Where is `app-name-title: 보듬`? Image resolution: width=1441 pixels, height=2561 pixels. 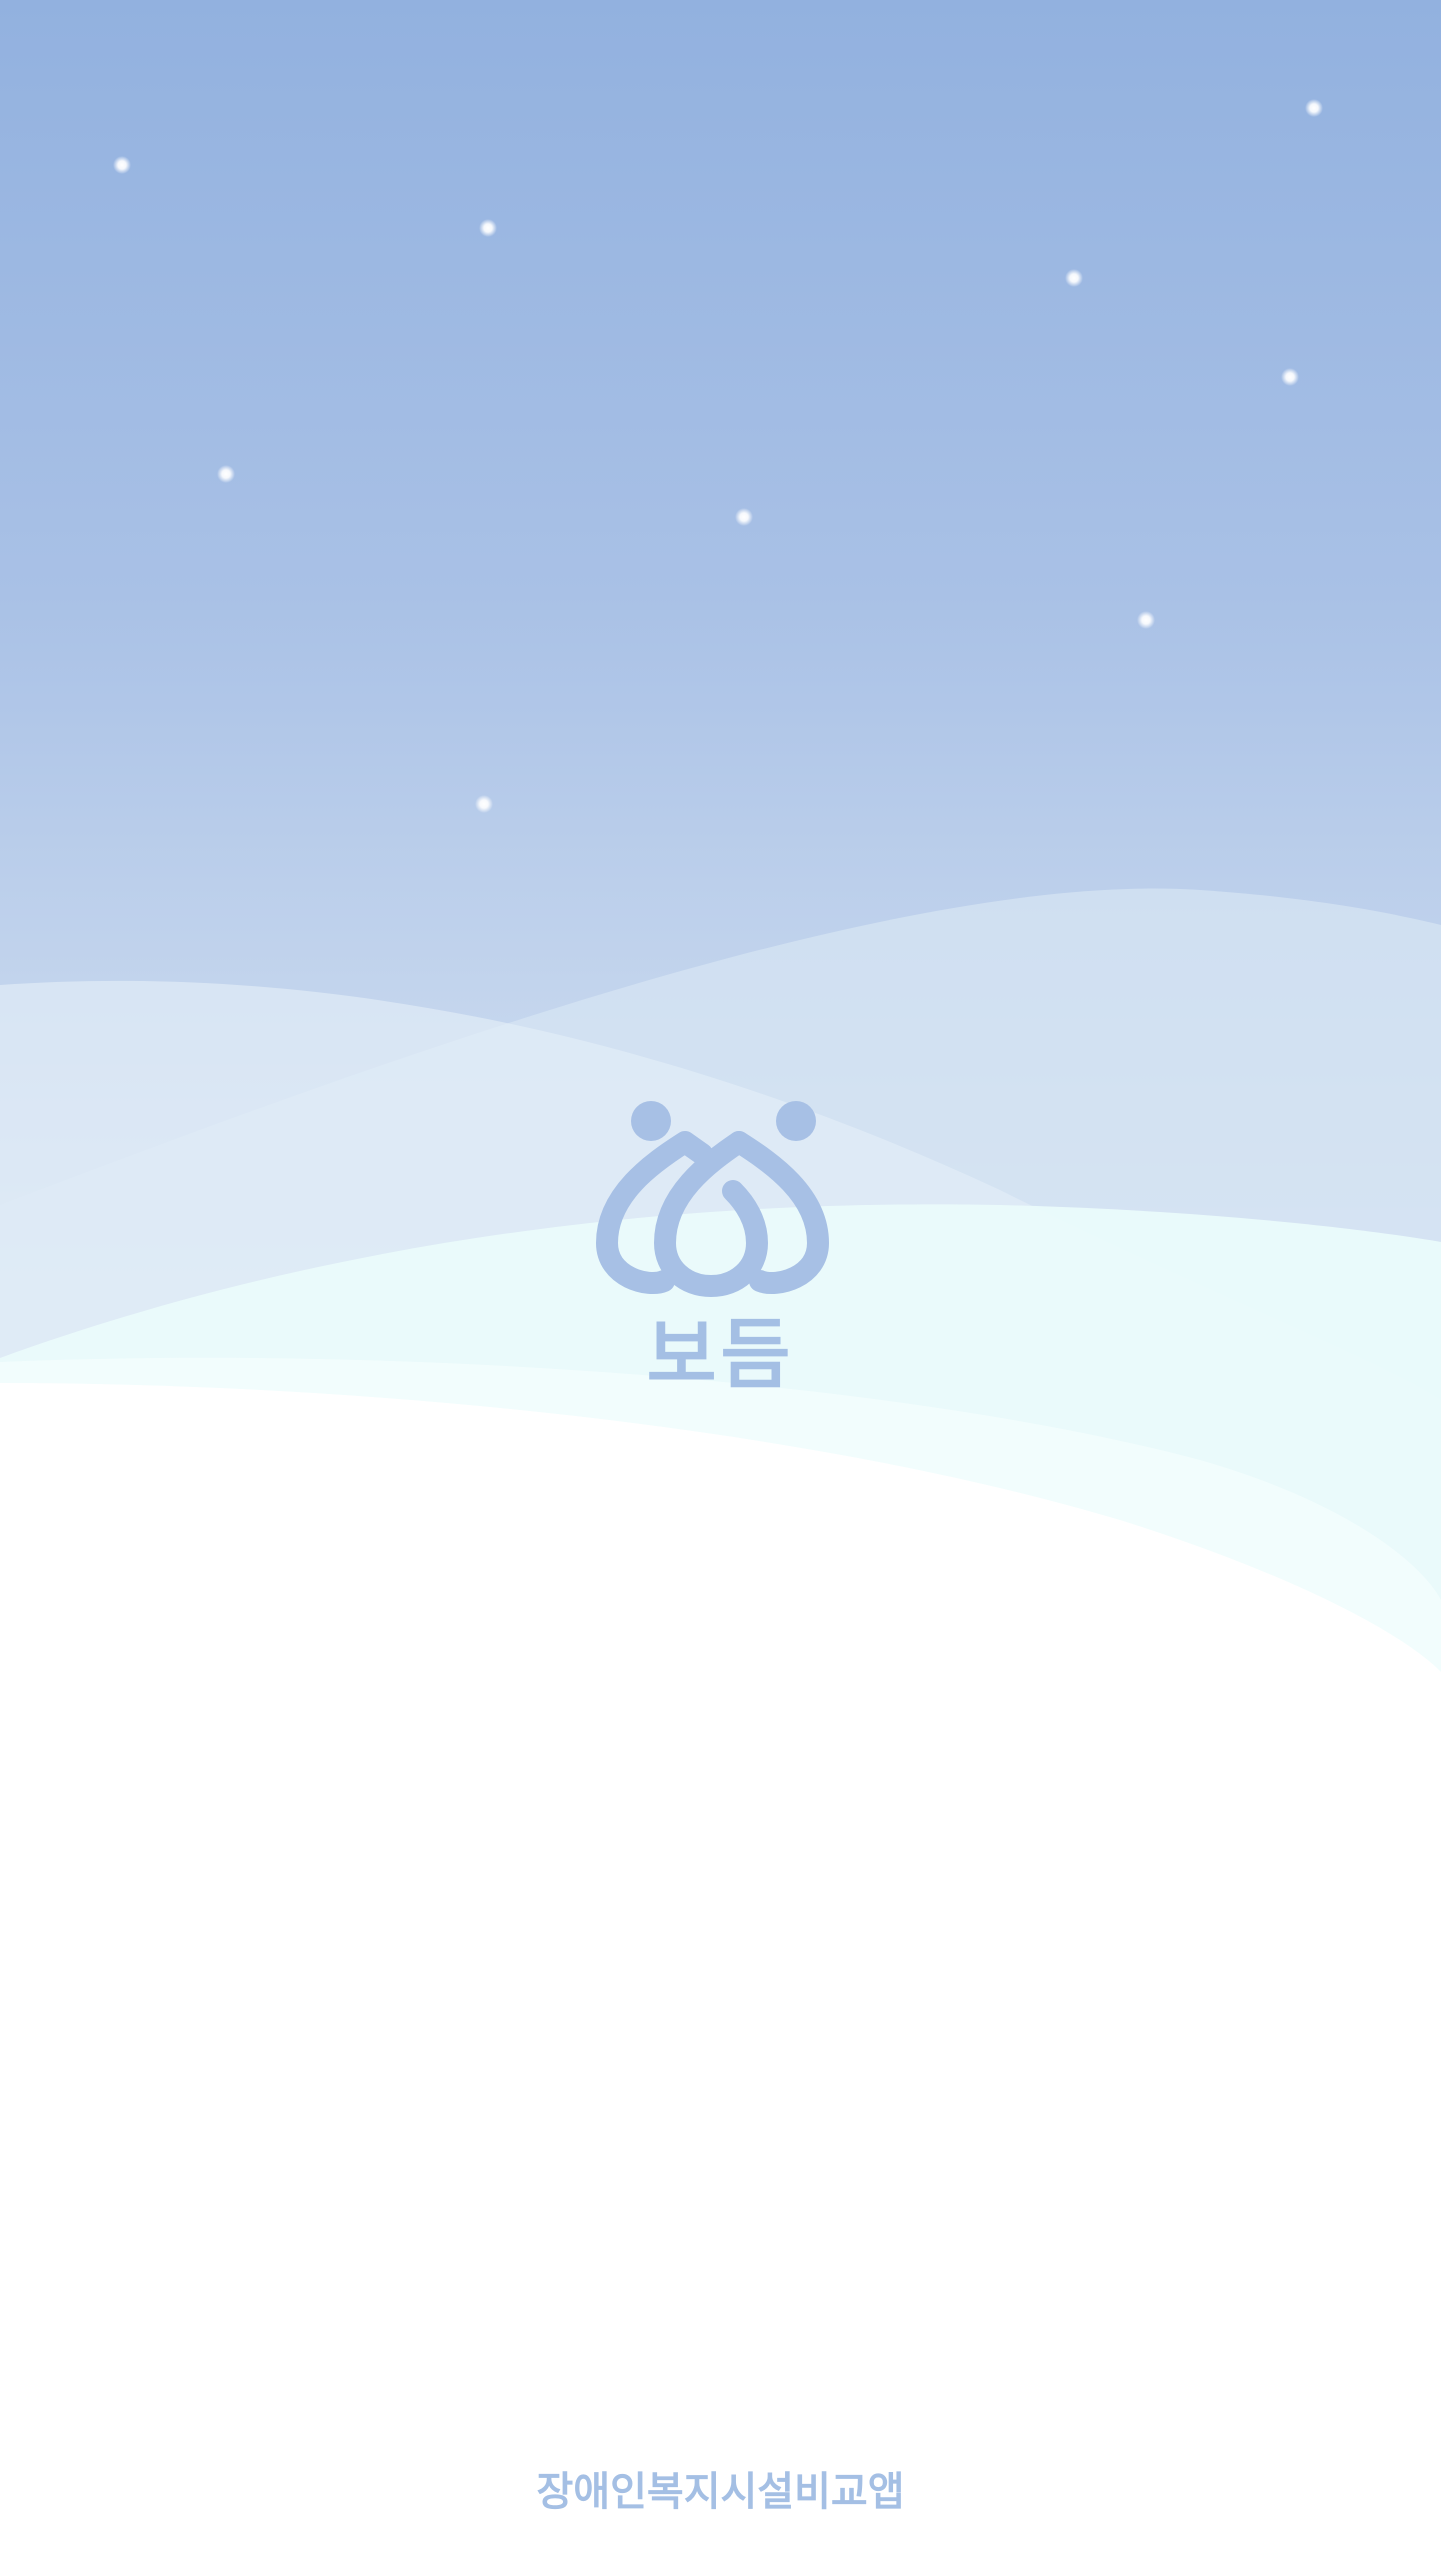
app-name-title: 보듬 is located at coordinates (720, 1354).